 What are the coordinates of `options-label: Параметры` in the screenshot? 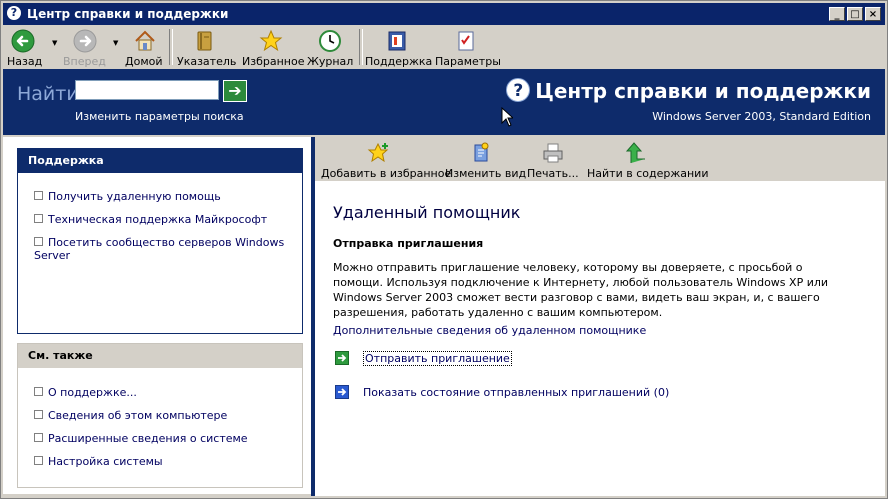 It's located at (468, 61).